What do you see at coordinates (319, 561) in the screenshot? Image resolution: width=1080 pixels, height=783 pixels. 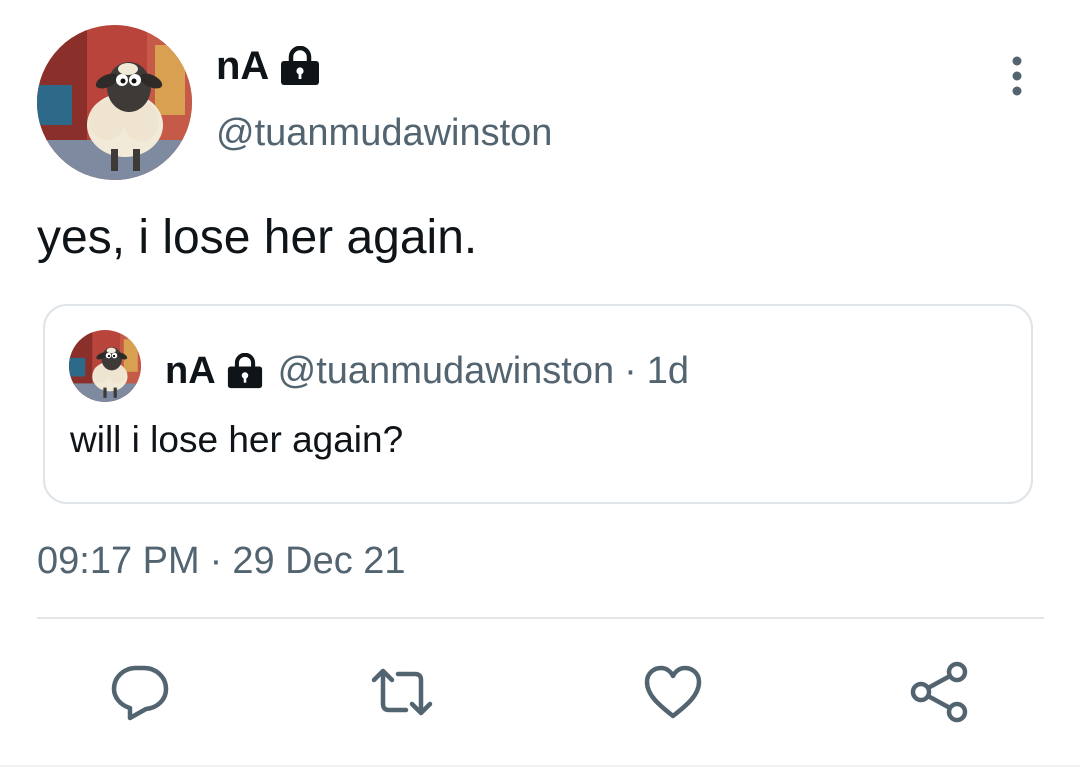 I see `tweet-date: 29 Dec 21` at bounding box center [319, 561].